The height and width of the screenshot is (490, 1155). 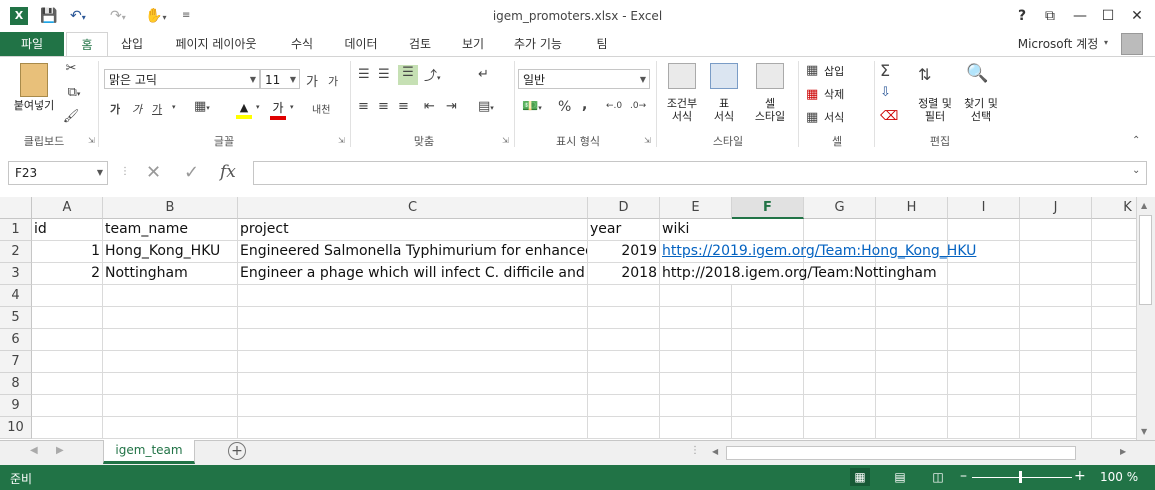 I want to click on cell-k4, so click(x=1114, y=296).